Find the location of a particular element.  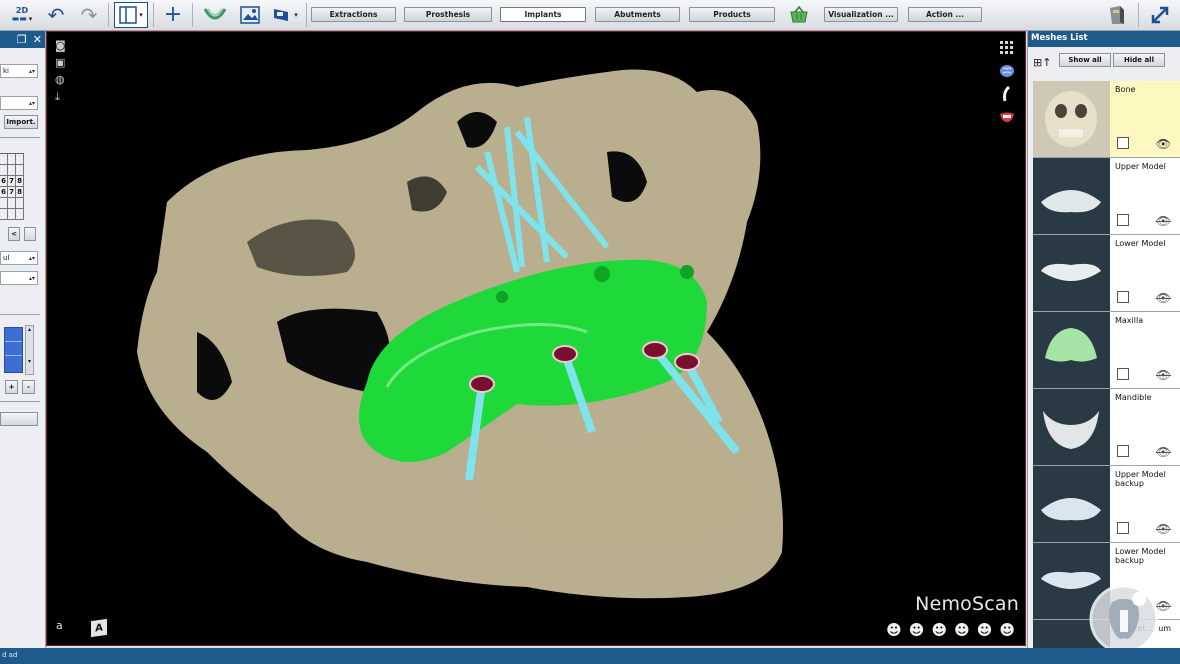

add-button: + is located at coordinates (11, 387).